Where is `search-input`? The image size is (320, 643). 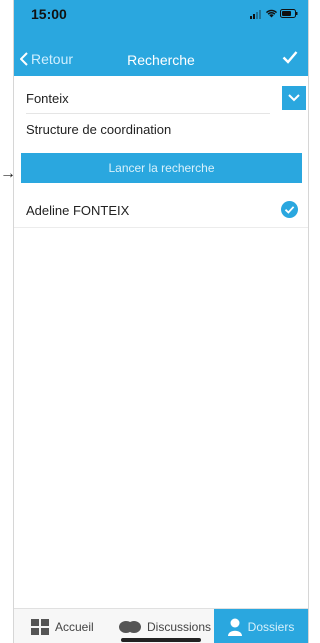
search-input is located at coordinates (148, 99).